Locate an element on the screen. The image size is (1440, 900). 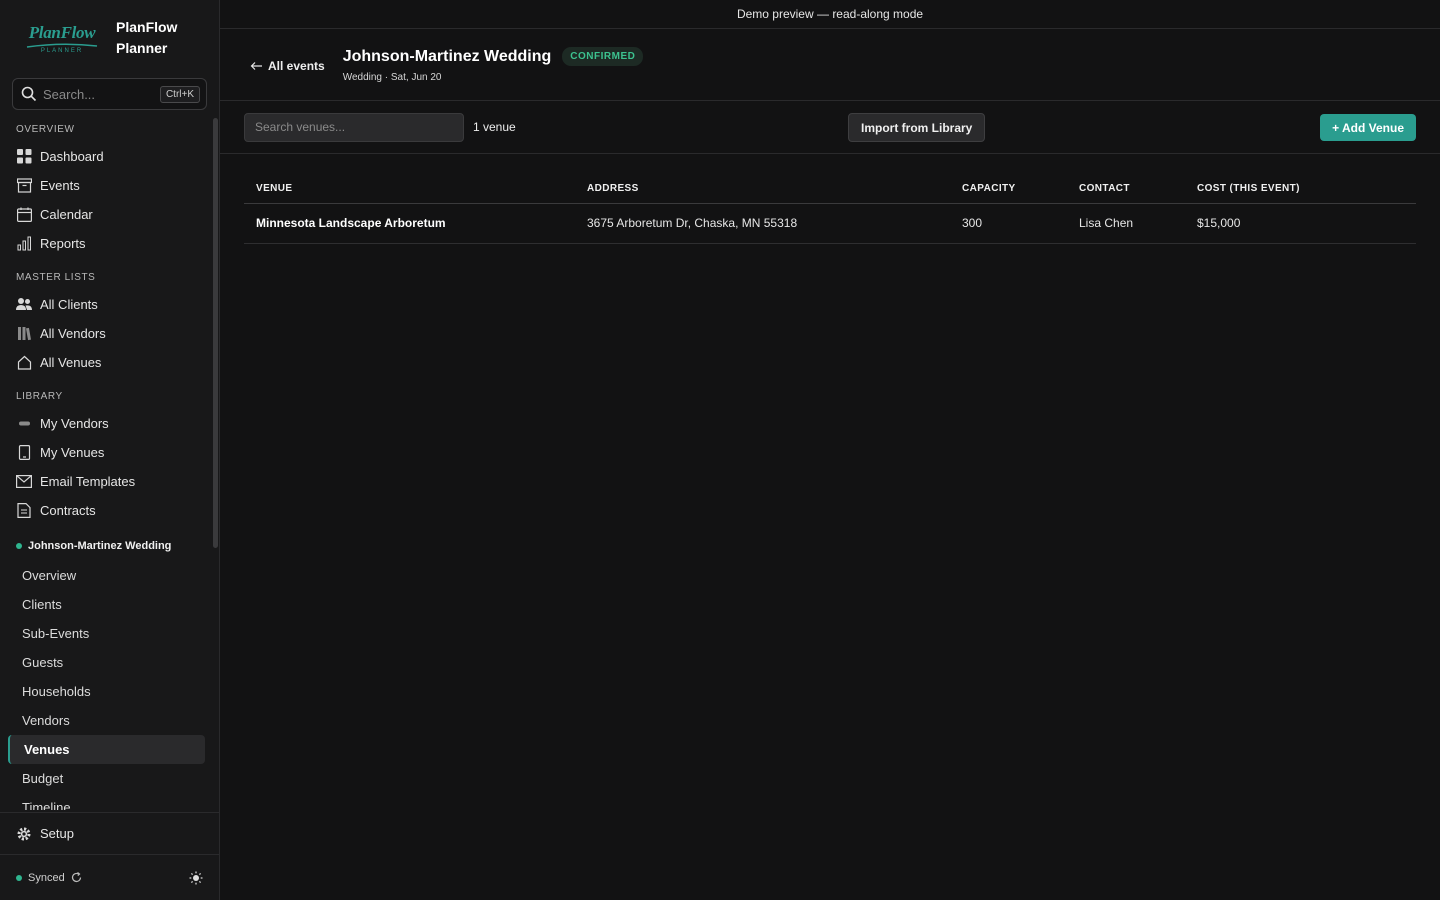
sync-status-dot is located at coordinates (19, 877).